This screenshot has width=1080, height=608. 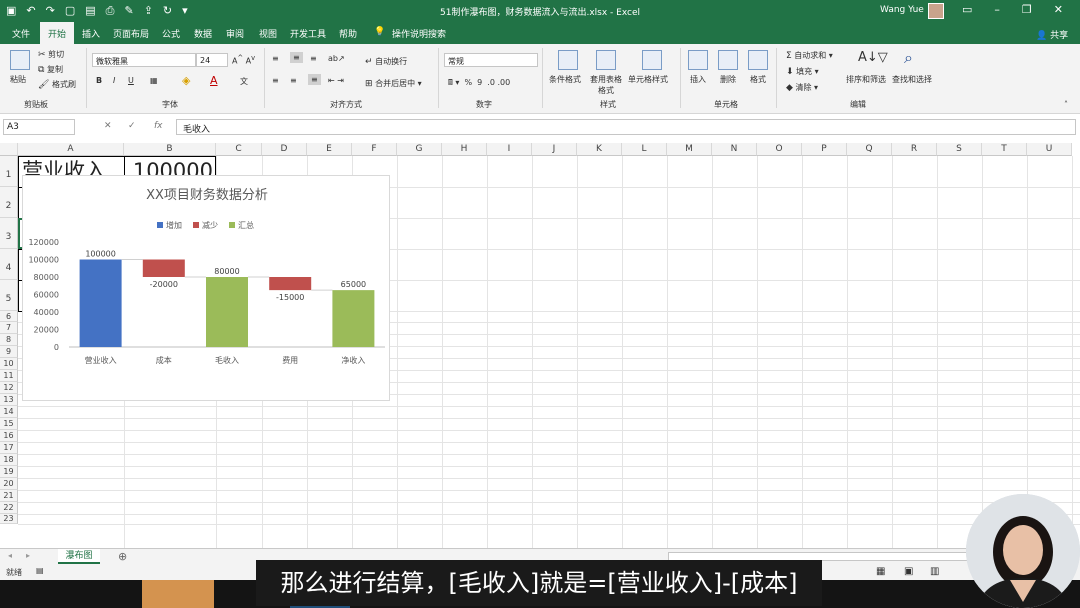 What do you see at coordinates (91, 33) in the screenshot?
I see `tab-insert: 插入` at bounding box center [91, 33].